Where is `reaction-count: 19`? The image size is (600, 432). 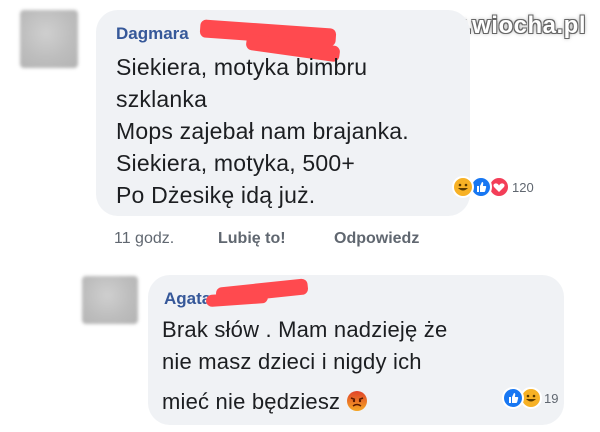 reaction-count: 19 is located at coordinates (551, 398).